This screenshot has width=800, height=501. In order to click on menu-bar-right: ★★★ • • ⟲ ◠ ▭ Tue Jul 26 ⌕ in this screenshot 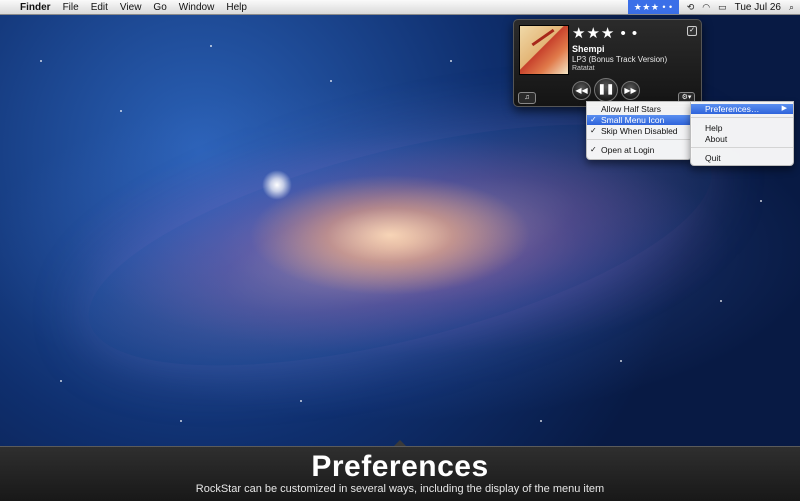, I will do `click(710, 7)`.